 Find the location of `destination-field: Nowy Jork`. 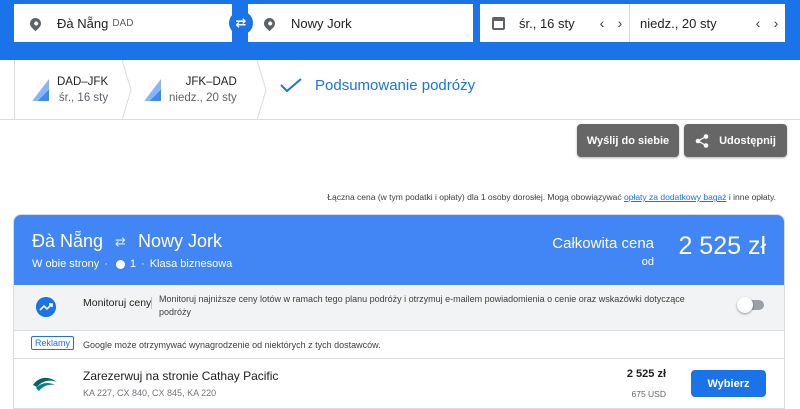

destination-field: Nowy Jork is located at coordinates (360, 23).